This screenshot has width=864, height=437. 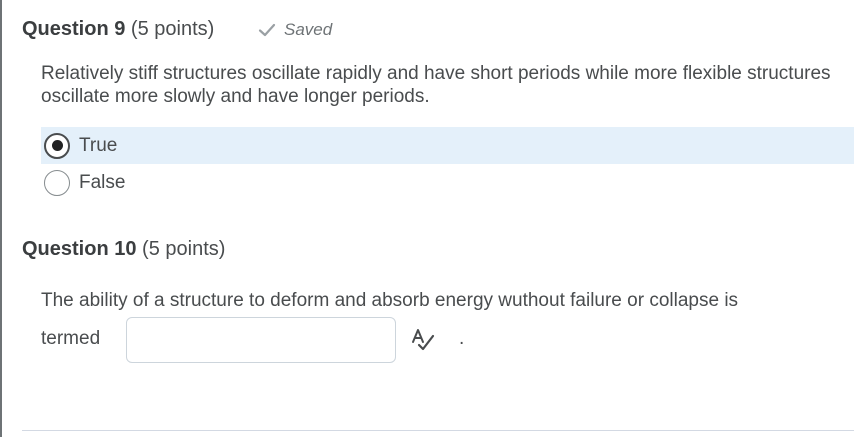 I want to click on question-10-header: Question 10 (5 points), so click(x=123, y=249).